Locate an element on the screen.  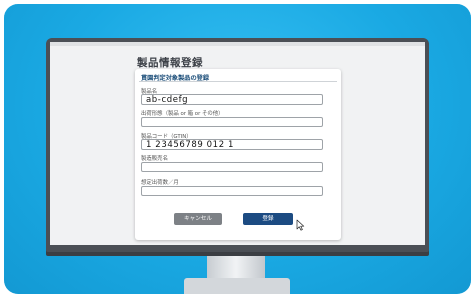
monthly-shipments-label: 想定出荷数／月 is located at coordinates (160, 183).